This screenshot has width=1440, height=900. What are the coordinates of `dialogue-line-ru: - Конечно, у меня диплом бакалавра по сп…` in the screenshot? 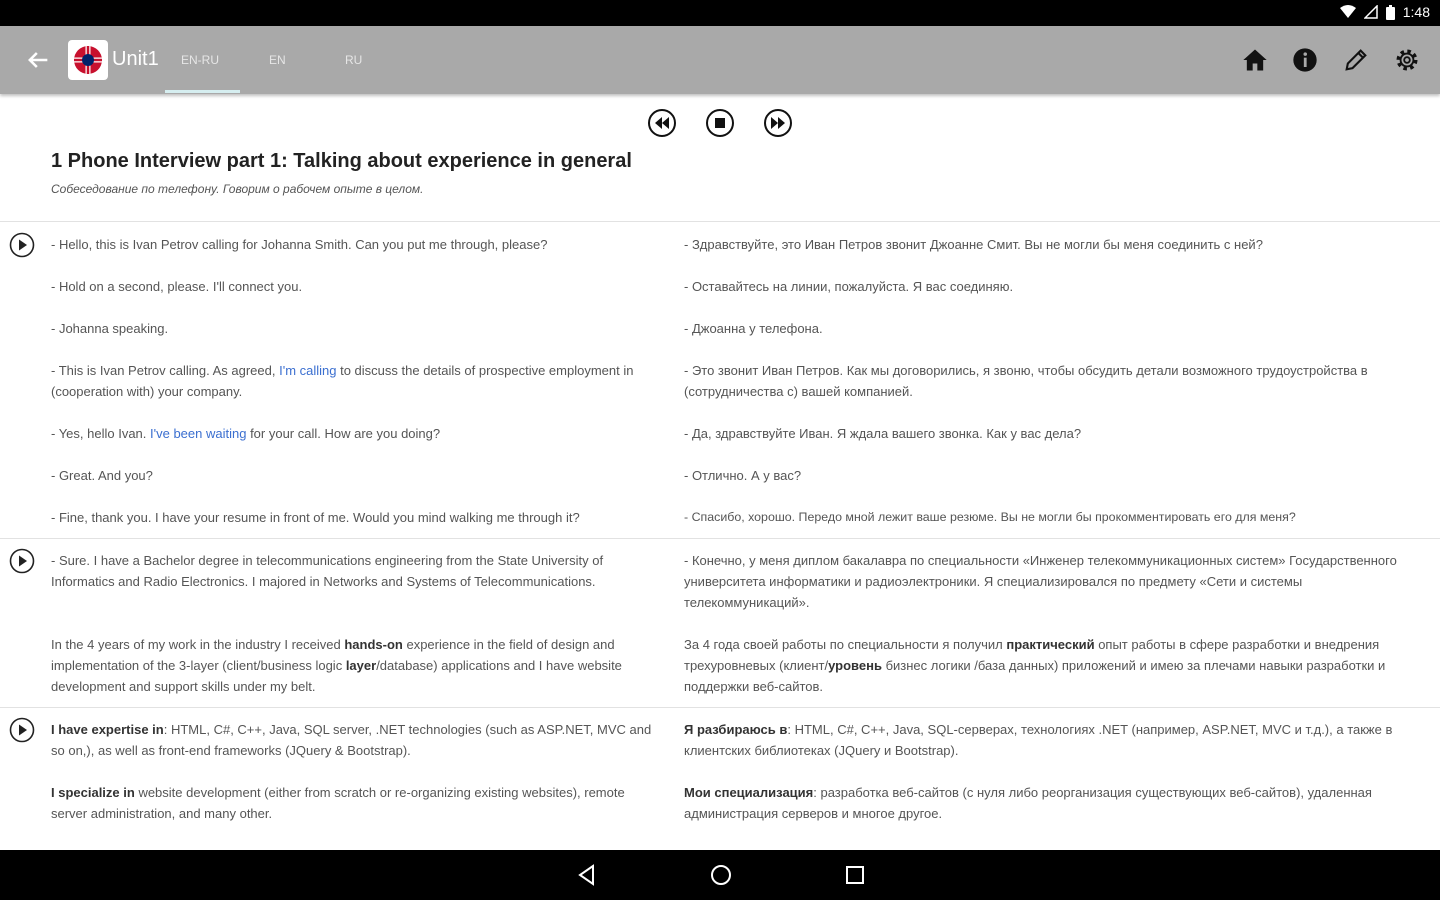 It's located at (1040, 581).